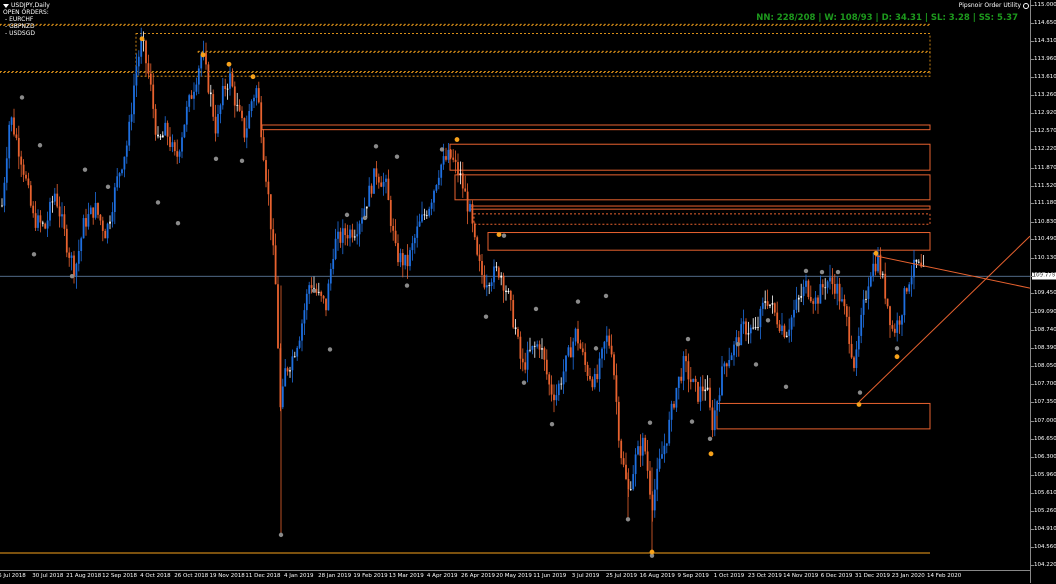  I want to click on lower-trendline, so click(944, 319).